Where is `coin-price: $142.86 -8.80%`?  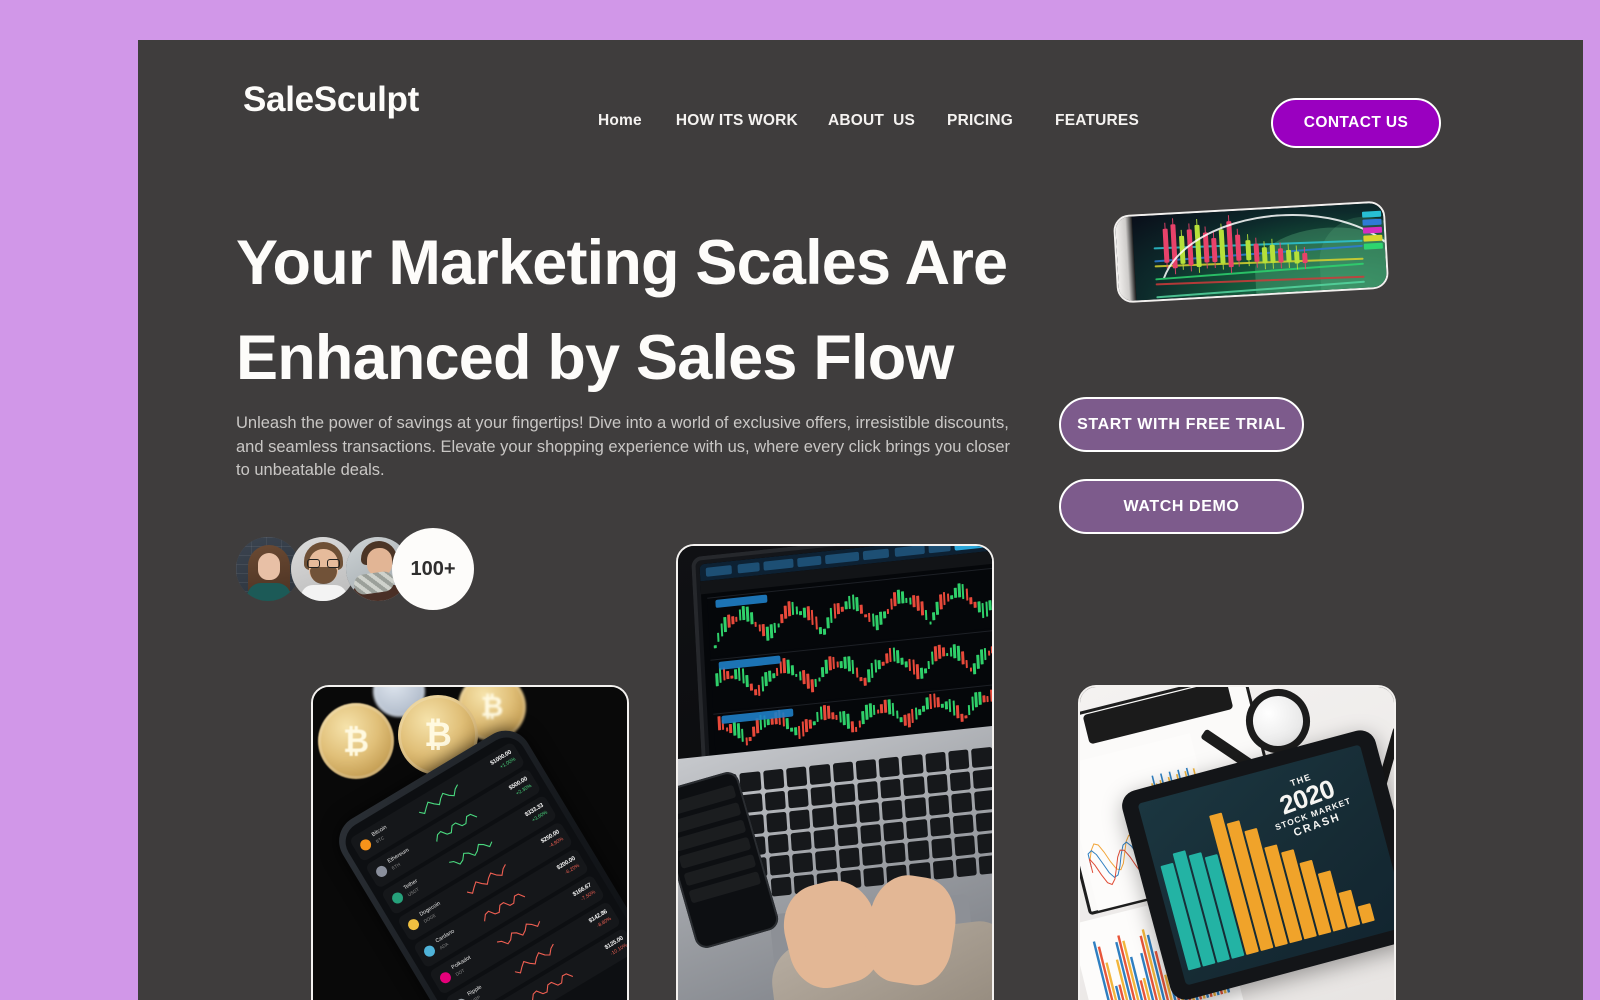
coin-price: $142.86 -8.80% is located at coordinates (600, 919).